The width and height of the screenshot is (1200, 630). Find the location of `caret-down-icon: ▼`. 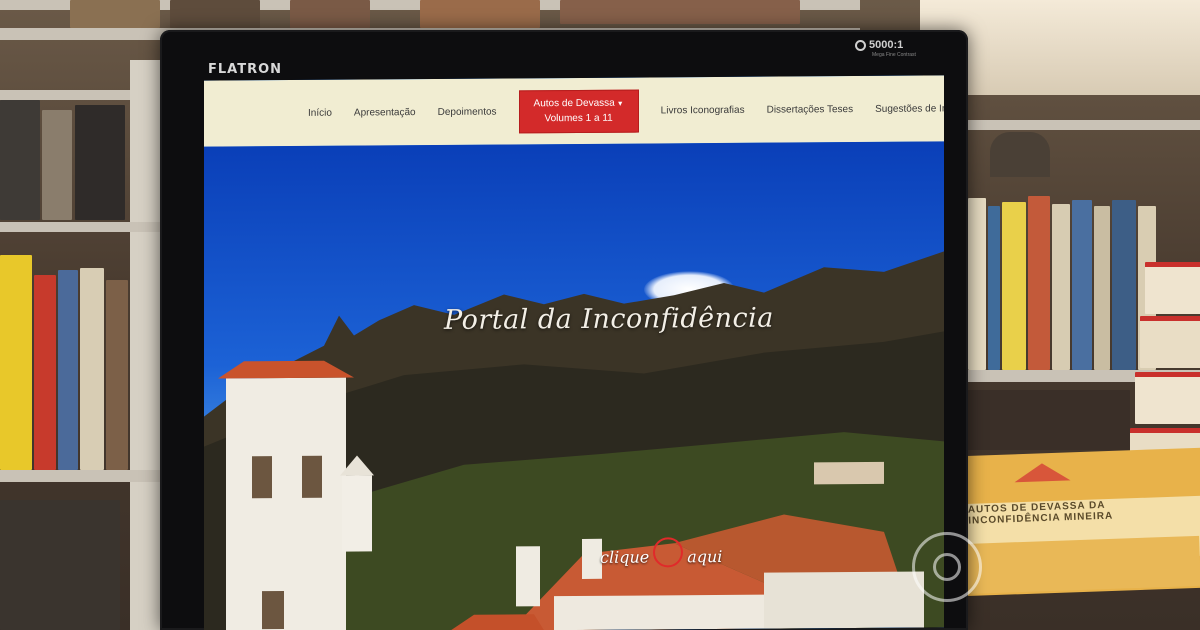

caret-down-icon: ▼ is located at coordinates (620, 104).